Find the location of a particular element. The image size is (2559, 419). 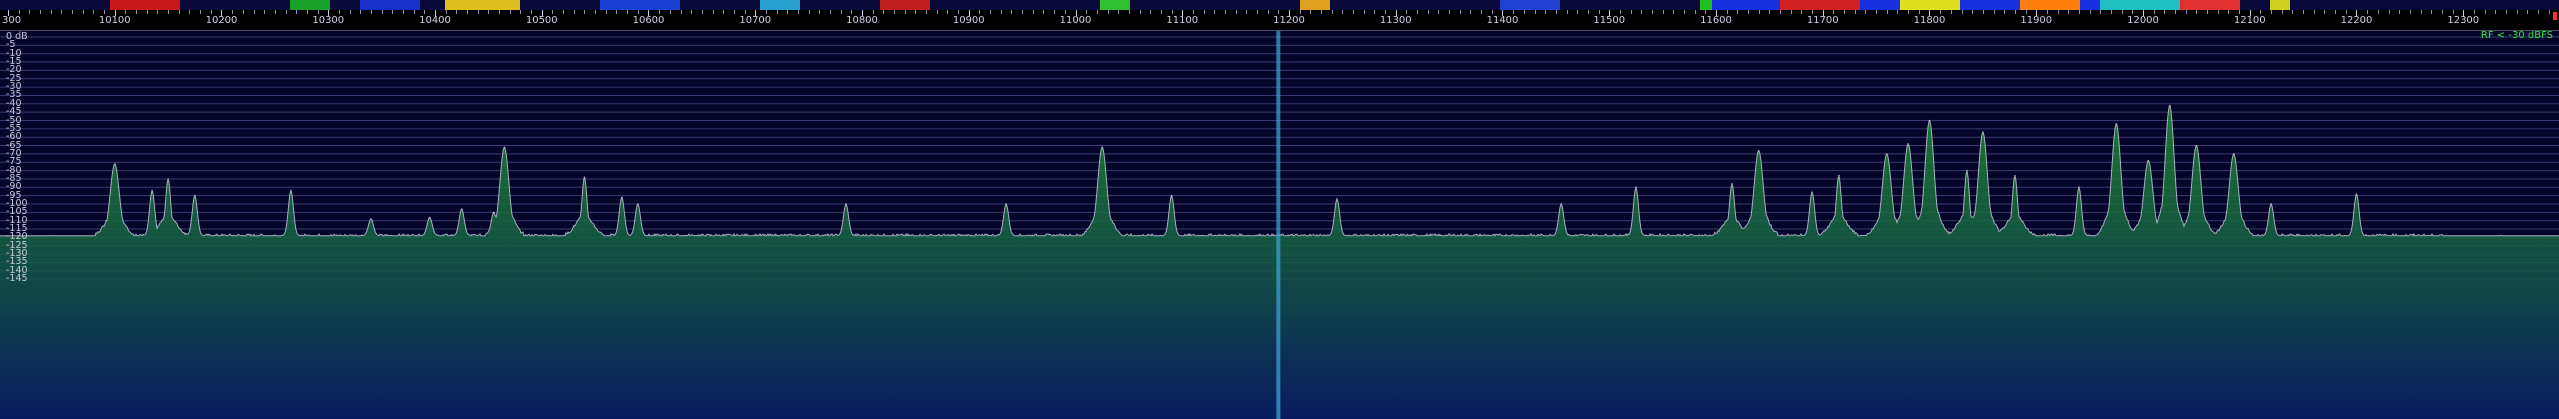

ruler-frequency-label: 10600 is located at coordinates (648, 20).